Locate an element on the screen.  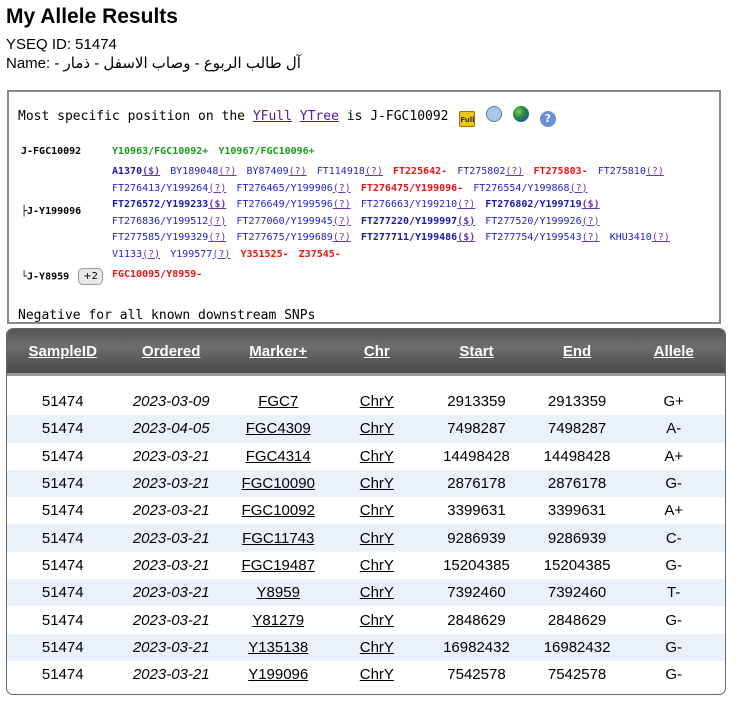
snp-marker: Y10963/FGC10092+ is located at coordinates (160, 151).